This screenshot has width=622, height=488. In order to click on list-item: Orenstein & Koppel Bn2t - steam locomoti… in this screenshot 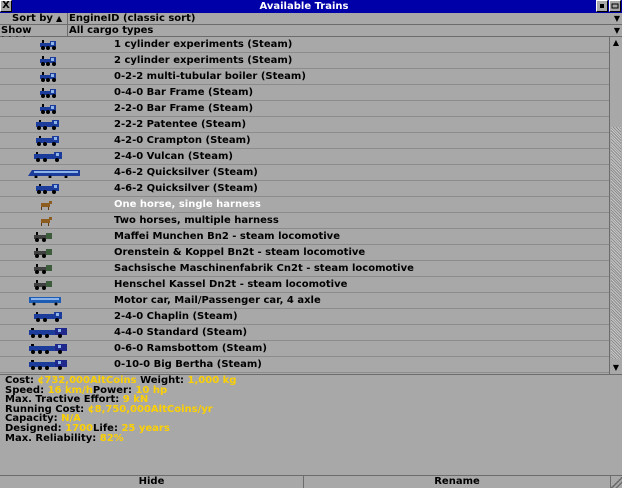, I will do `click(304, 253)`.